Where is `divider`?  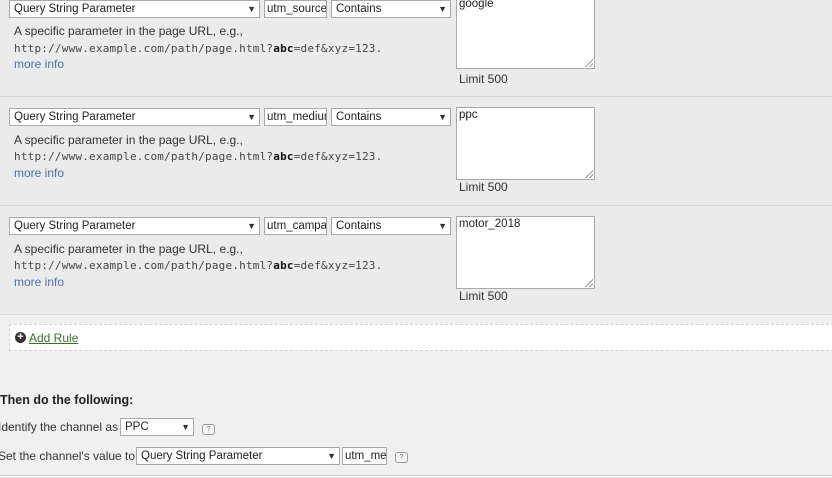 divider is located at coordinates (416, 475).